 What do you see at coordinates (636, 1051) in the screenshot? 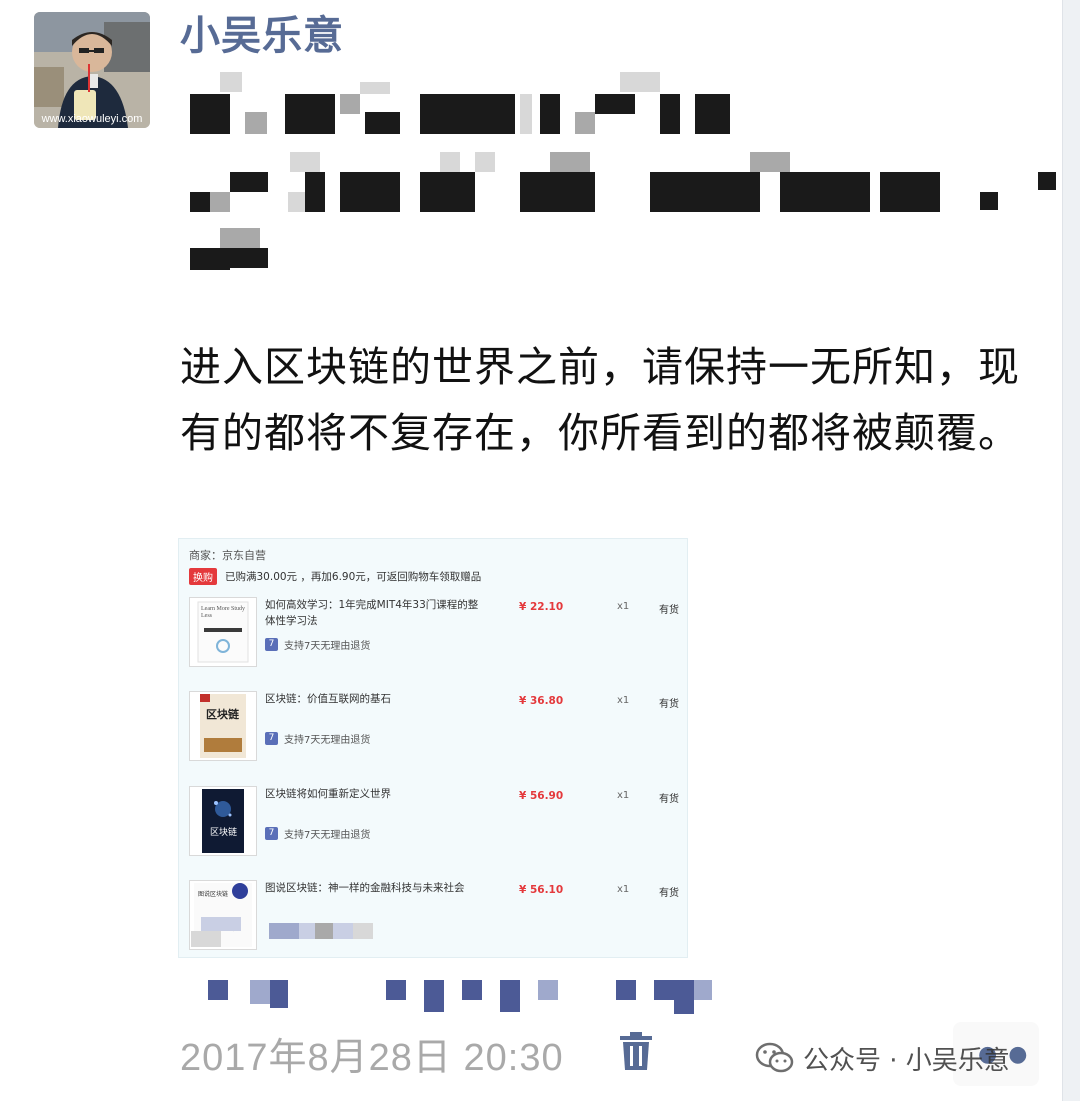
I see `trash-icon` at bounding box center [636, 1051].